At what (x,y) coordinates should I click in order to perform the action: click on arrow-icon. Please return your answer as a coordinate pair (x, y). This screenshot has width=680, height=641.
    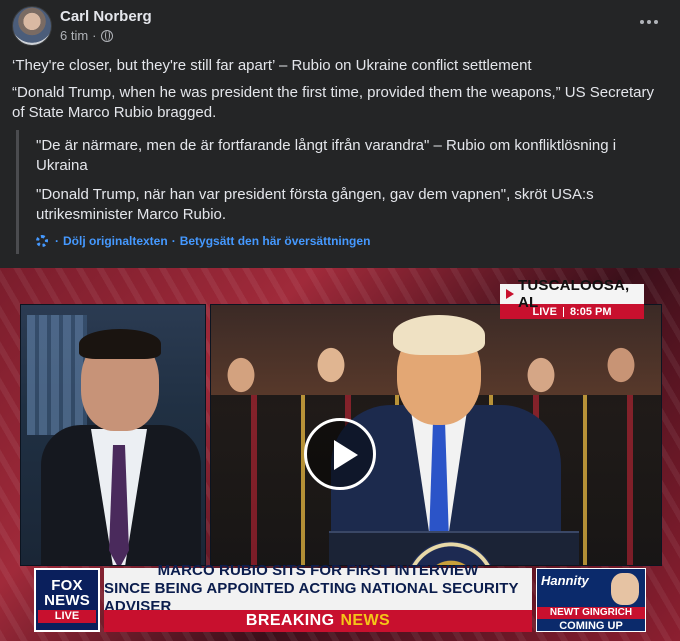
    Looking at the image, I should click on (510, 294).